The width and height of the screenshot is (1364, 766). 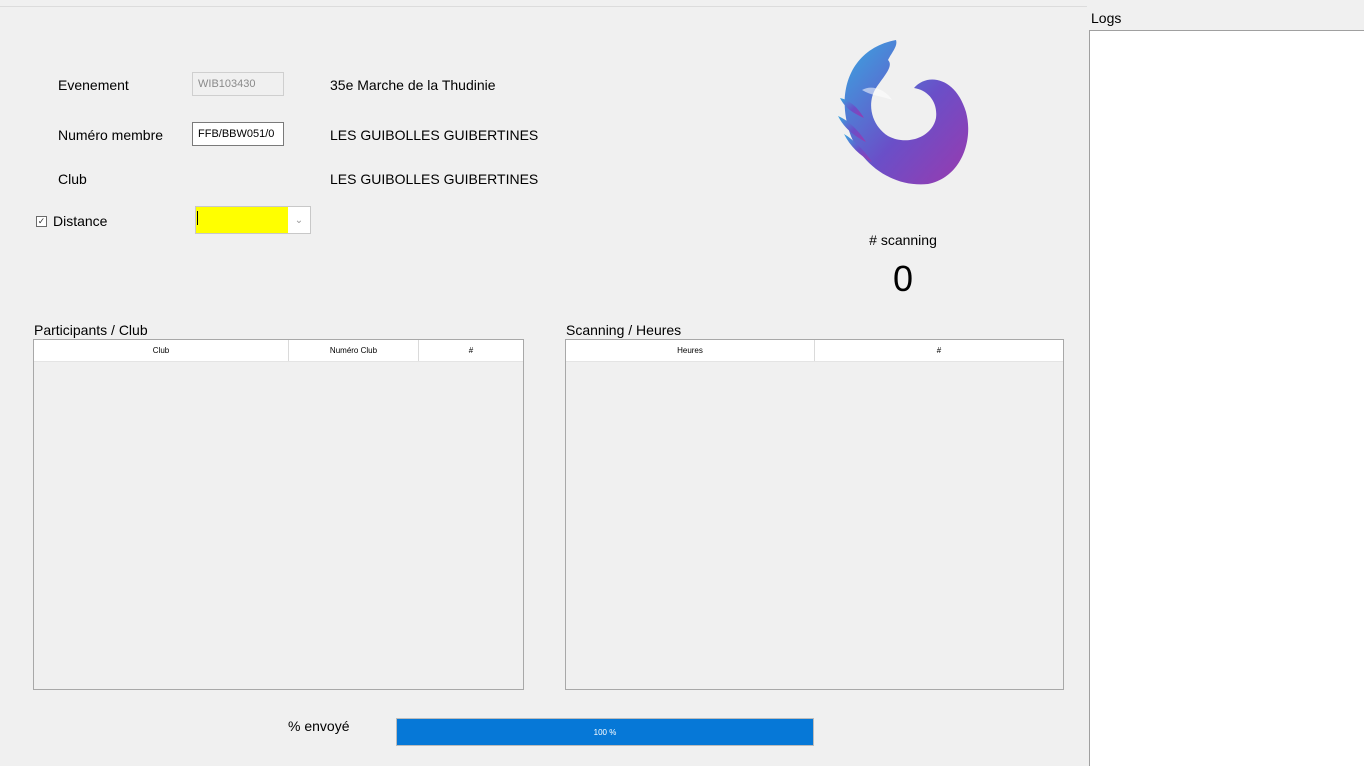 I want to click on logs-title: Logs, so click(x=1106, y=18).